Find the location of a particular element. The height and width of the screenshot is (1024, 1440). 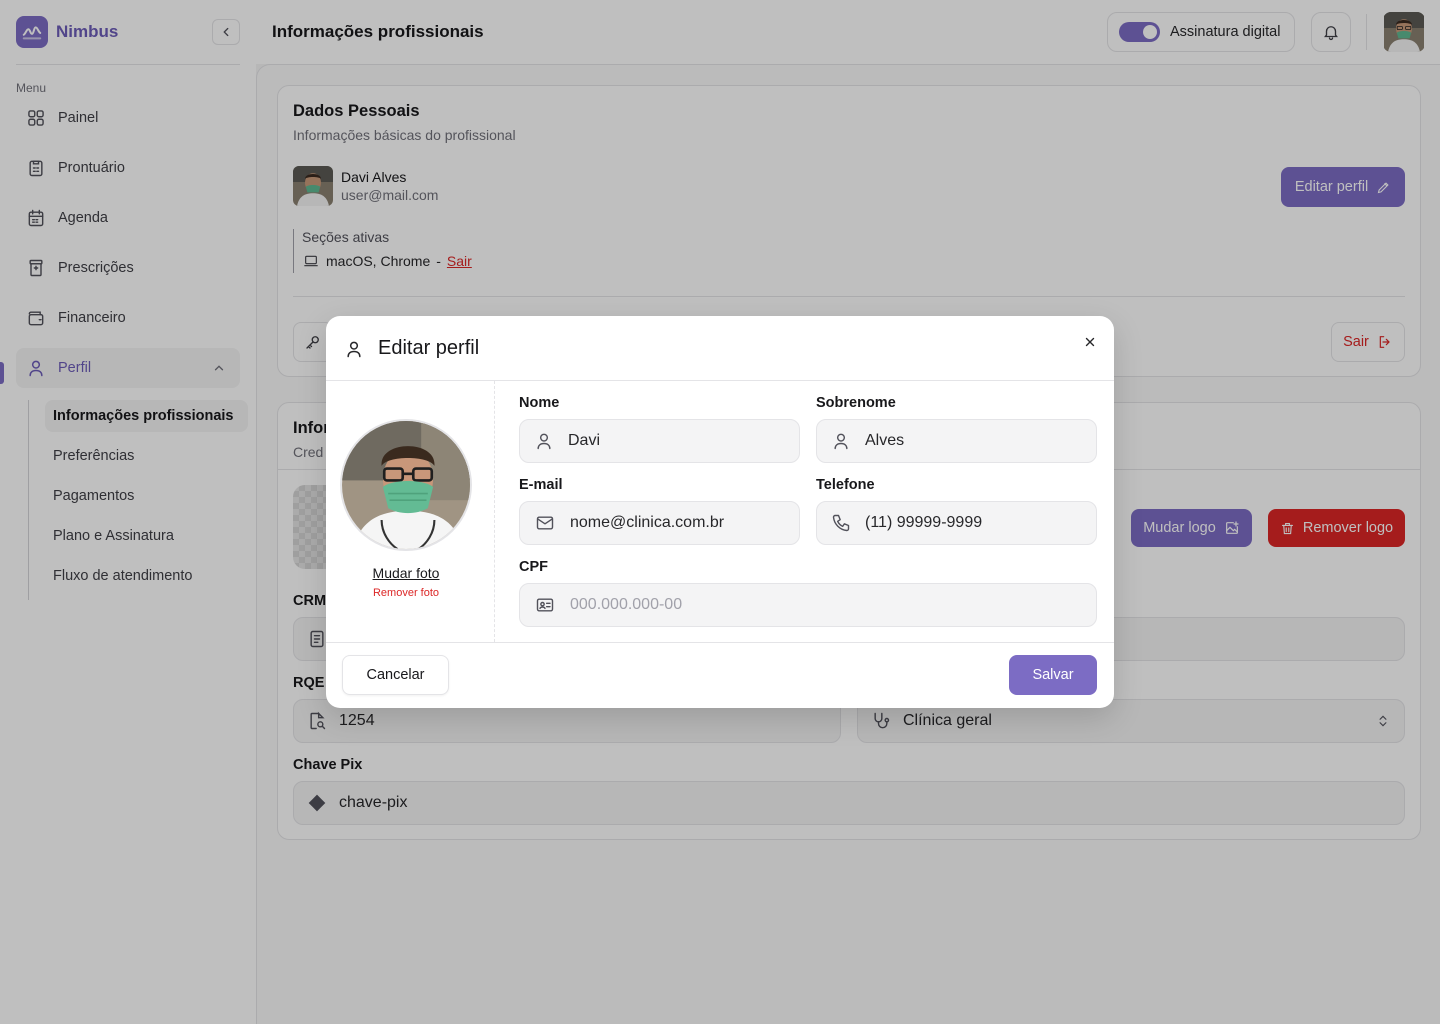

last-name-value: Alves is located at coordinates (885, 440).